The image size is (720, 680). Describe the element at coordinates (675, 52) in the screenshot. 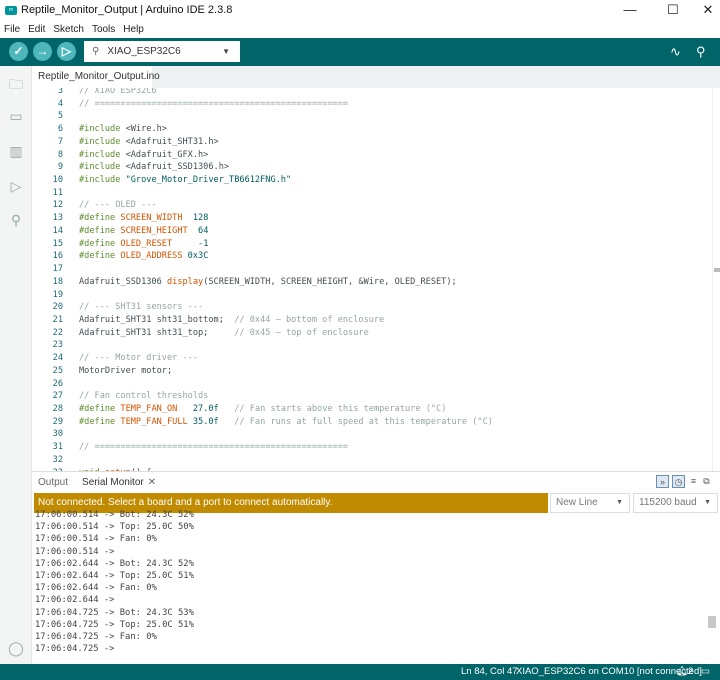

I see `serial-plotter-icon: ∿` at that location.